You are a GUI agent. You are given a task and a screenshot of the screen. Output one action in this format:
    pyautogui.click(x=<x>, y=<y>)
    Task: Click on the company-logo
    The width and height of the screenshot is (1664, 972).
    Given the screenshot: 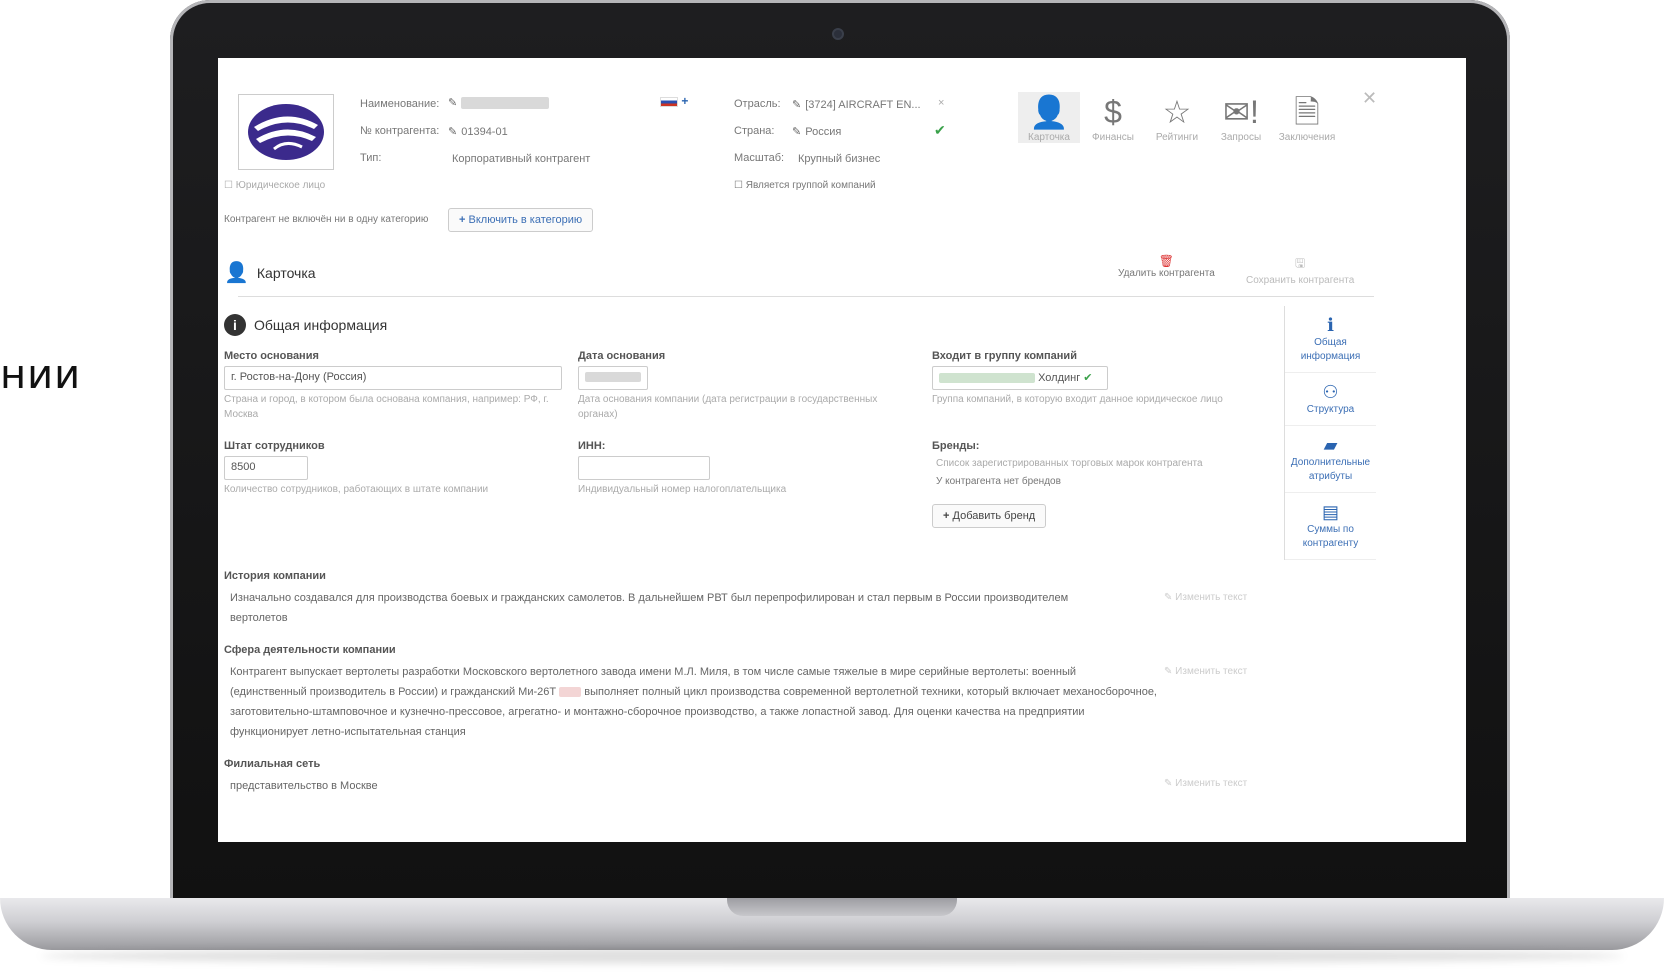 What is the action you would take?
    pyautogui.click(x=286, y=132)
    